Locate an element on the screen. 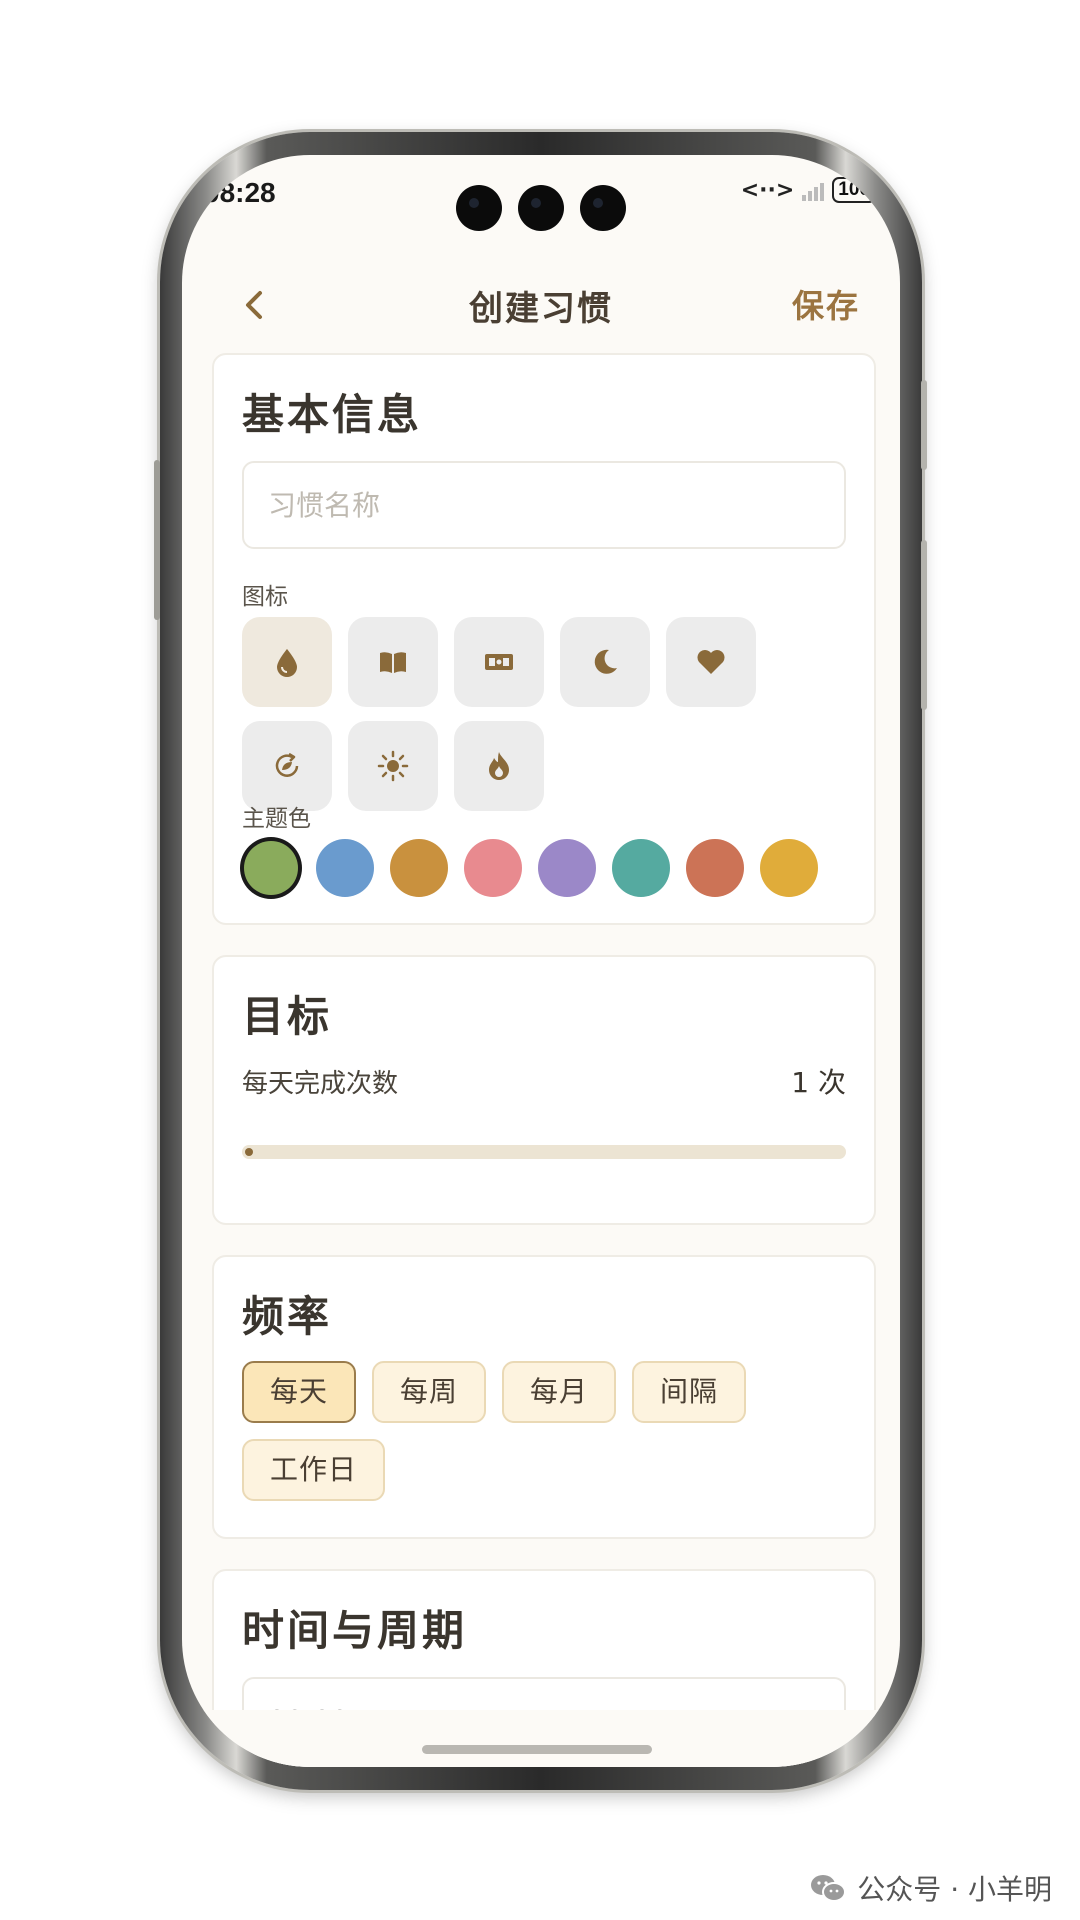 This screenshot has height=1920, width=1080. section-title: 时间与周期 is located at coordinates (355, 1630).